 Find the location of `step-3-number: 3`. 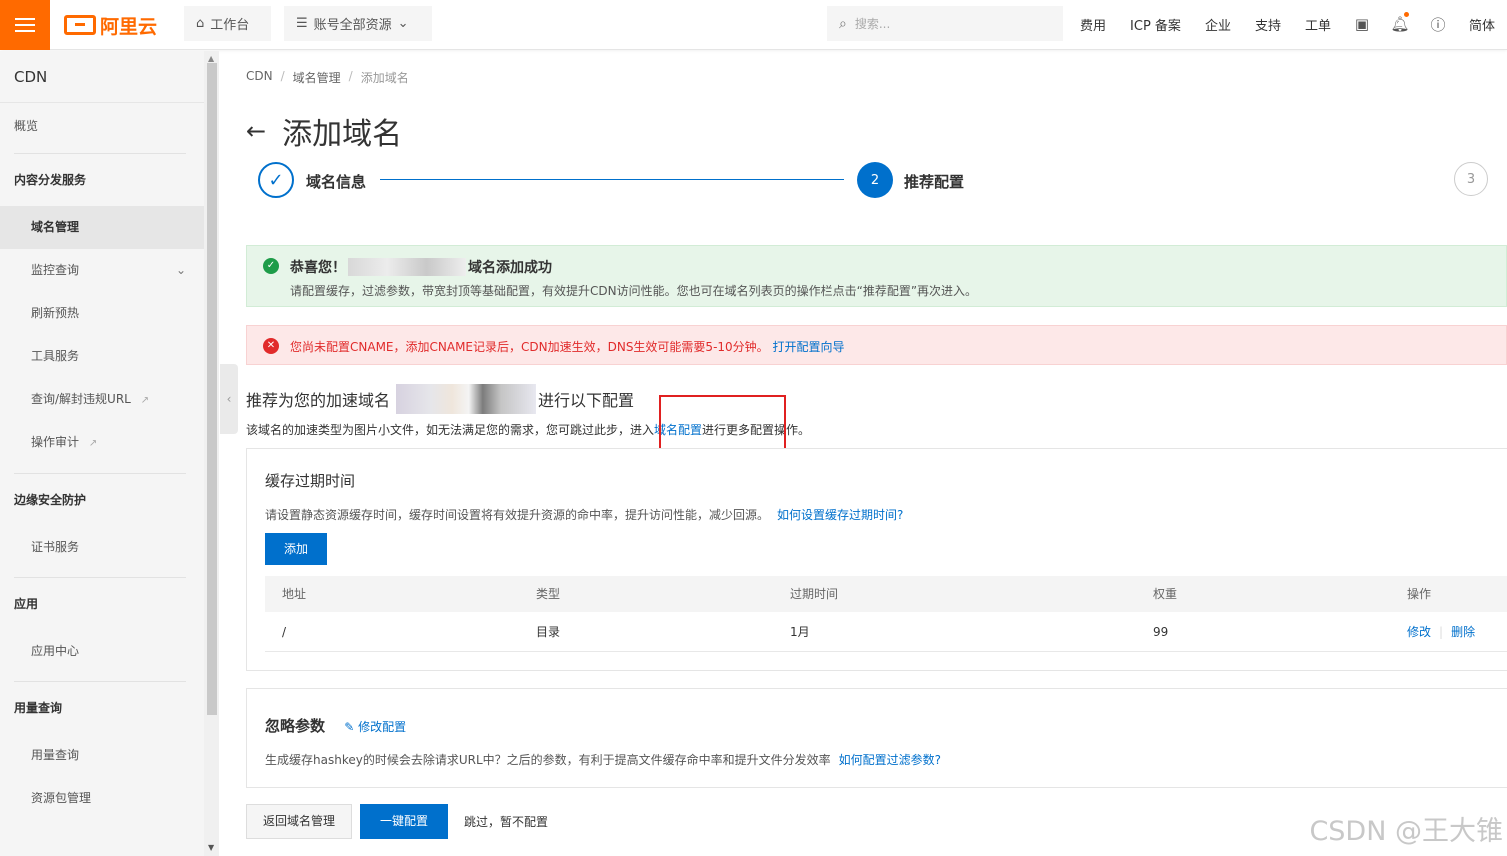

step-3-number: 3 is located at coordinates (1471, 179).